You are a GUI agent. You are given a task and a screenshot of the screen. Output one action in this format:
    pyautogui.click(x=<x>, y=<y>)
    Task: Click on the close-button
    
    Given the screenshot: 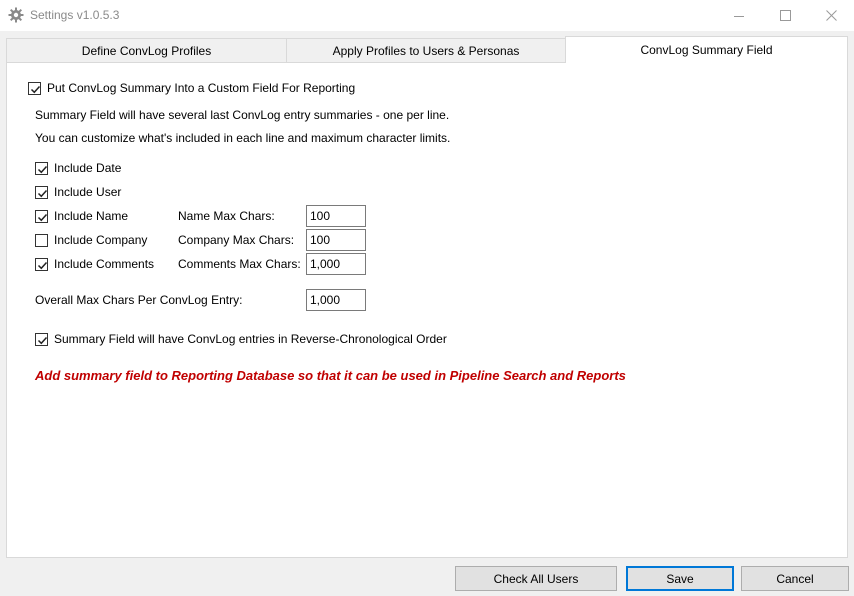 What is the action you would take?
    pyautogui.click(x=831, y=15)
    